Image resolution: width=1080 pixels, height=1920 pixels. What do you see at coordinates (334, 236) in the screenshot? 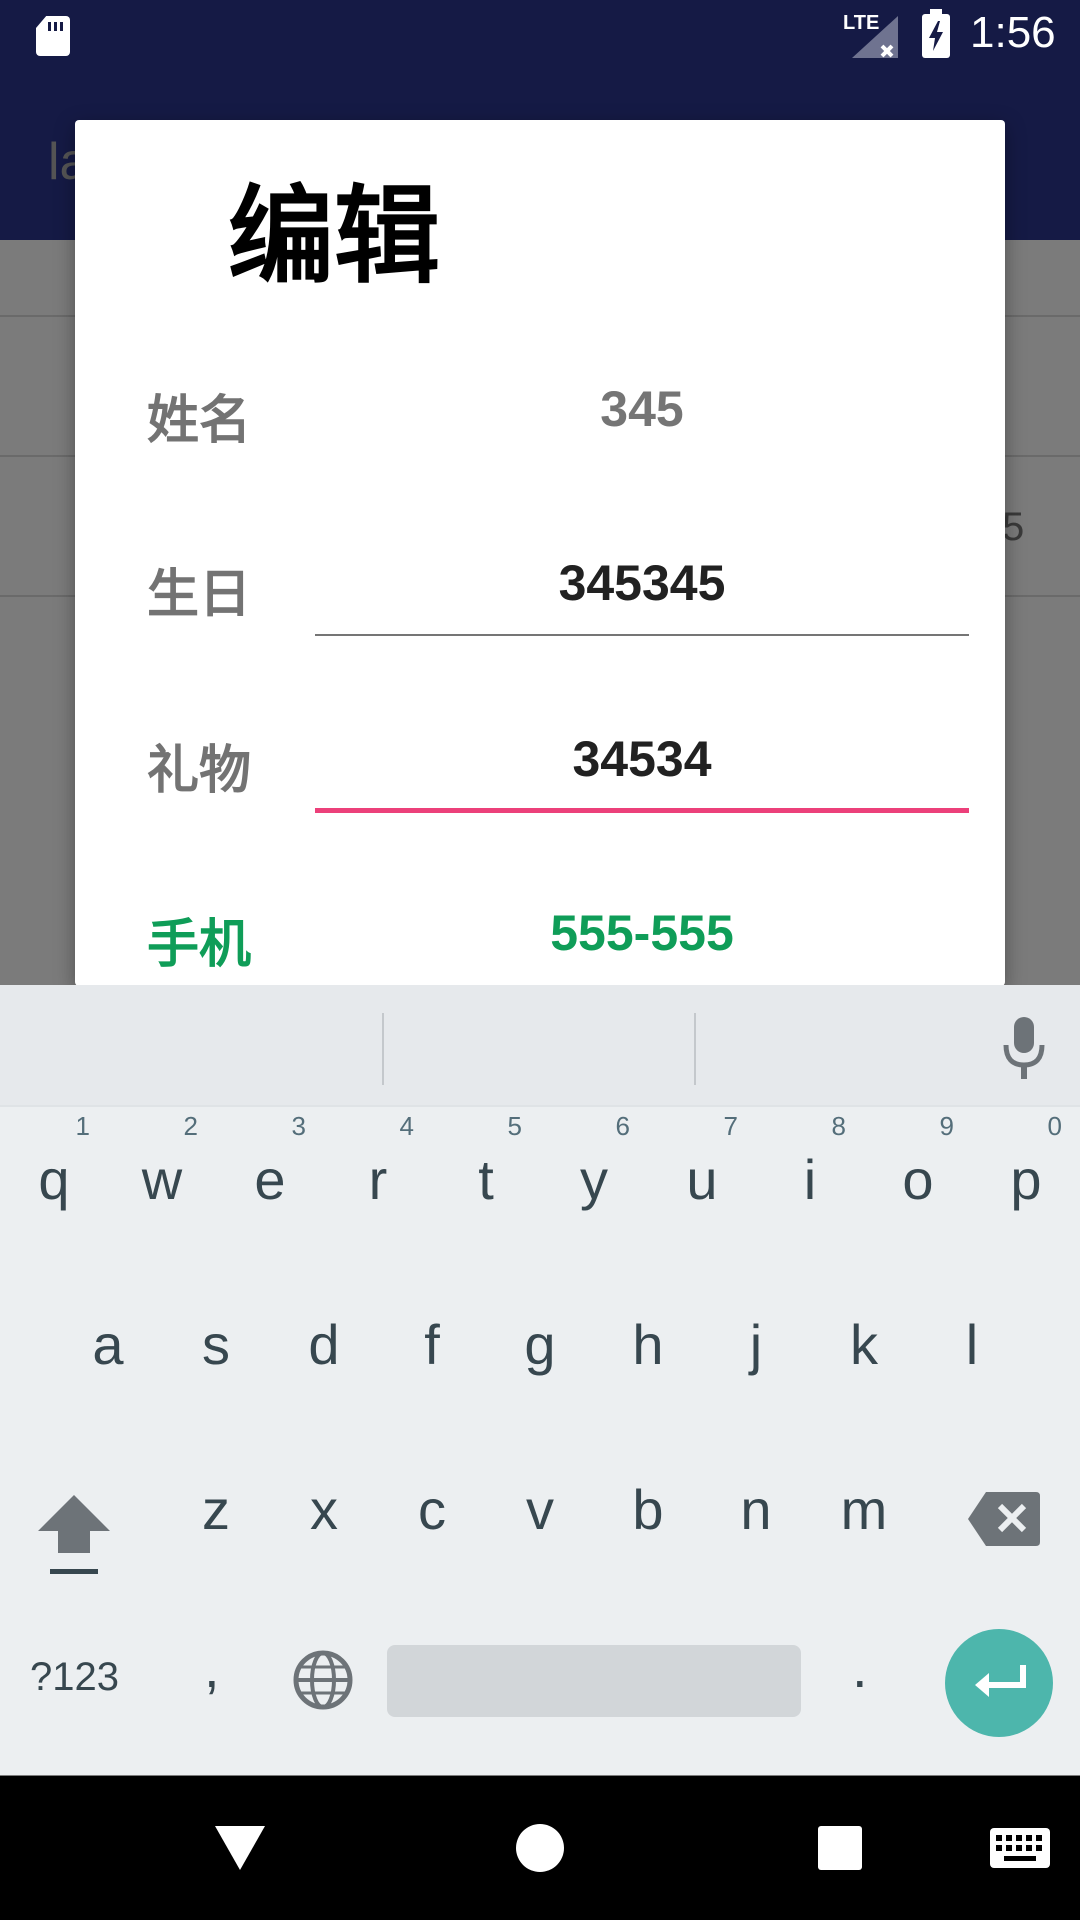
I see `dialog-title: 编辑` at bounding box center [334, 236].